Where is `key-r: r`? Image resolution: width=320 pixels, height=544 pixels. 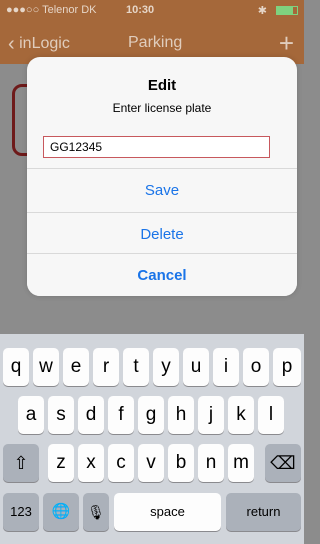 key-r: r is located at coordinates (106, 367).